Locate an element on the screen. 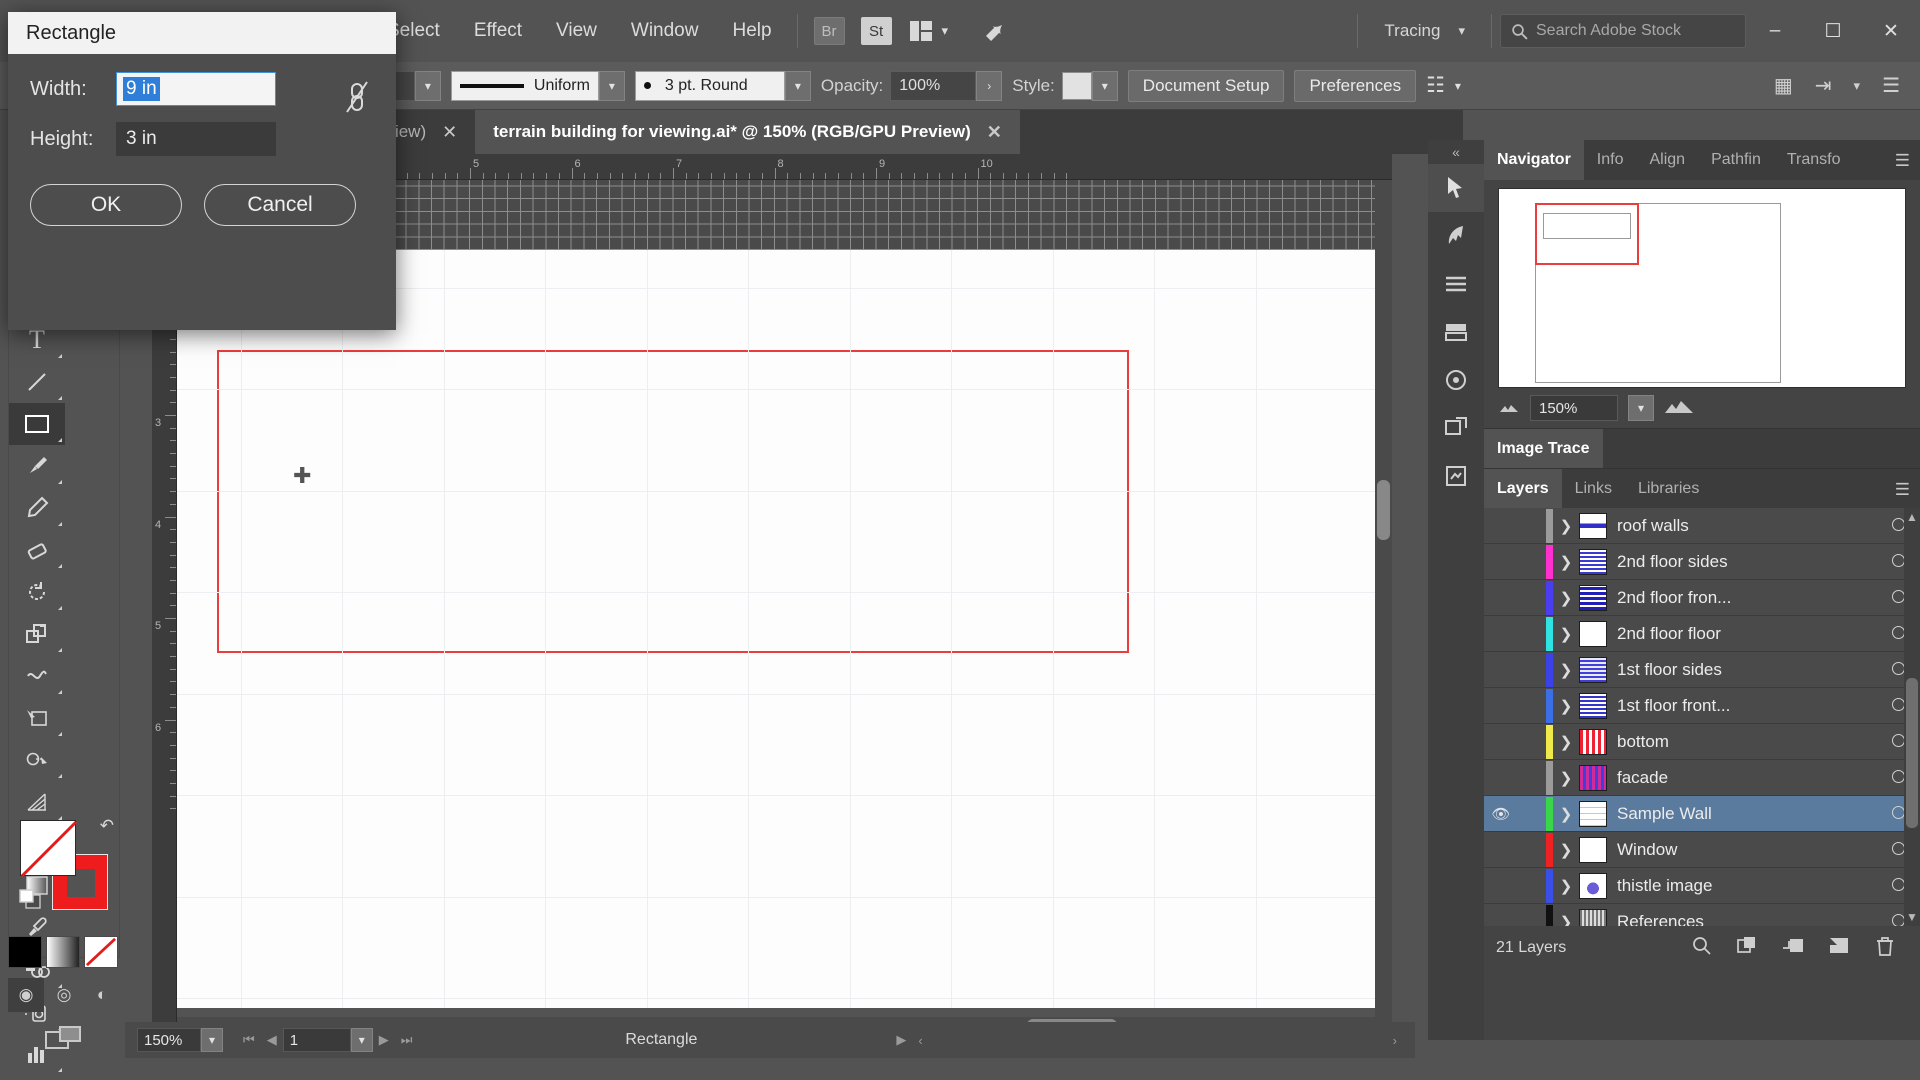 The width and height of the screenshot is (1920, 1080). tab-layers: Layers is located at coordinates (1523, 488).